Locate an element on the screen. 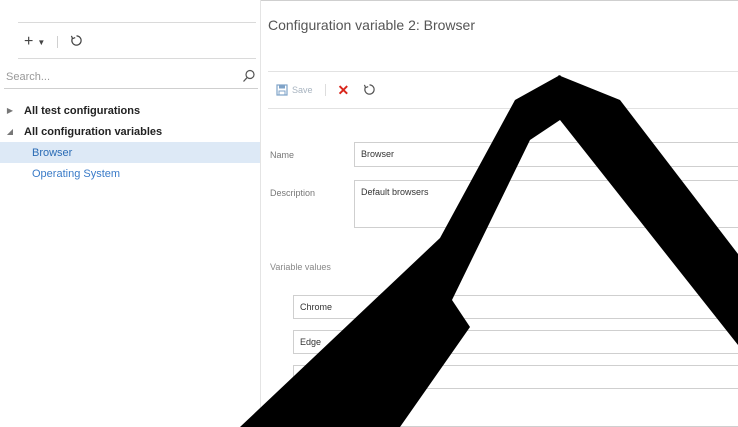 Image resolution: width=738 pixels, height=427 pixels. tree-item-label: All configuration variables is located at coordinates (93, 131).